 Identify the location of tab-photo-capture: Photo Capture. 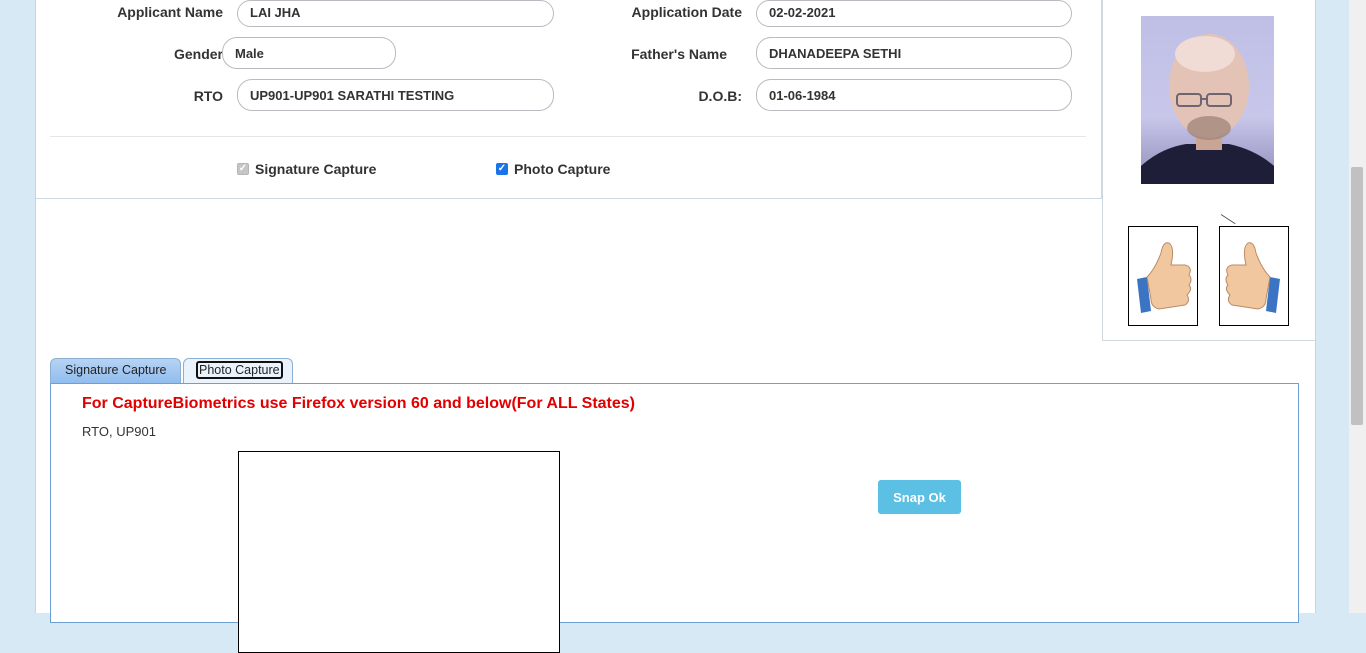
(238, 371).